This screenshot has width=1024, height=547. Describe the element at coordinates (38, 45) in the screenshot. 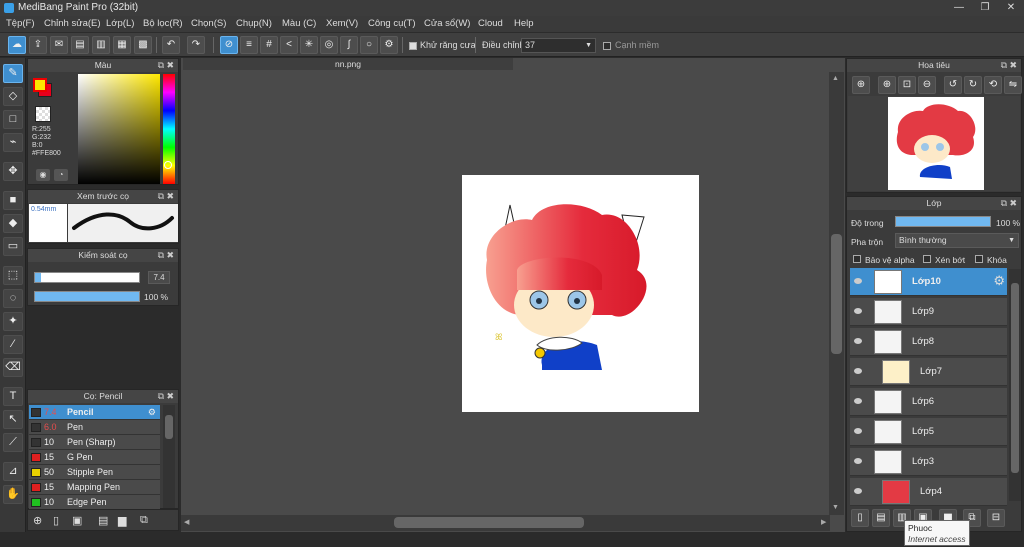

I see `share-icon: ⇪` at that location.